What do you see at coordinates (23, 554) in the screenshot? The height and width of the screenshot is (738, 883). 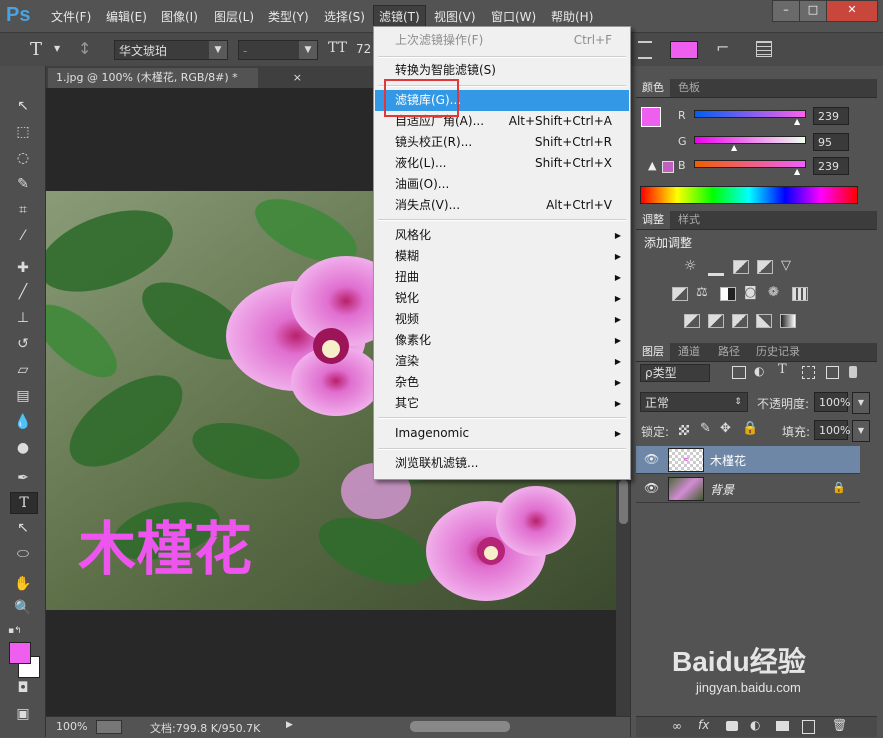 I see `ellipse-tool-icon: ⬭` at bounding box center [23, 554].